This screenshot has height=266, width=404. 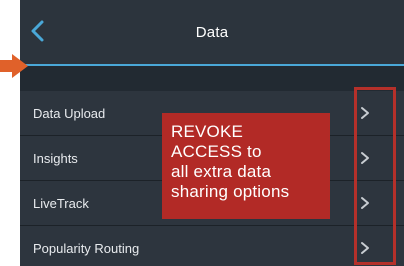 I want to click on list-item-label: Data Upload, so click(x=69, y=113).